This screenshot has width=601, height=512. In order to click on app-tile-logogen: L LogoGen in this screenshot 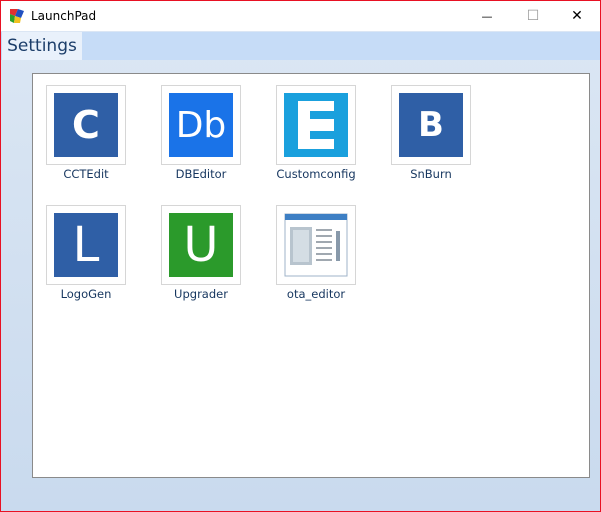, I will do `click(86, 253)`.